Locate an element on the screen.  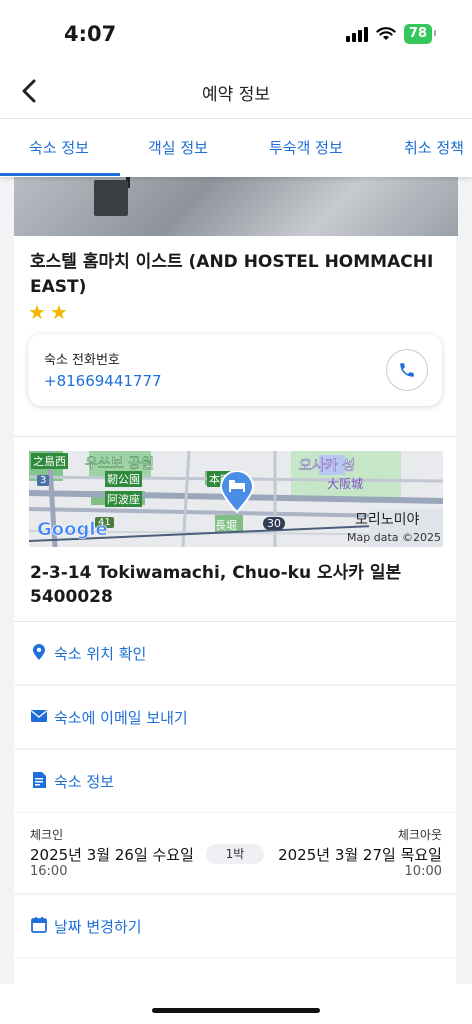
status-icons: 78 is located at coordinates (391, 34).